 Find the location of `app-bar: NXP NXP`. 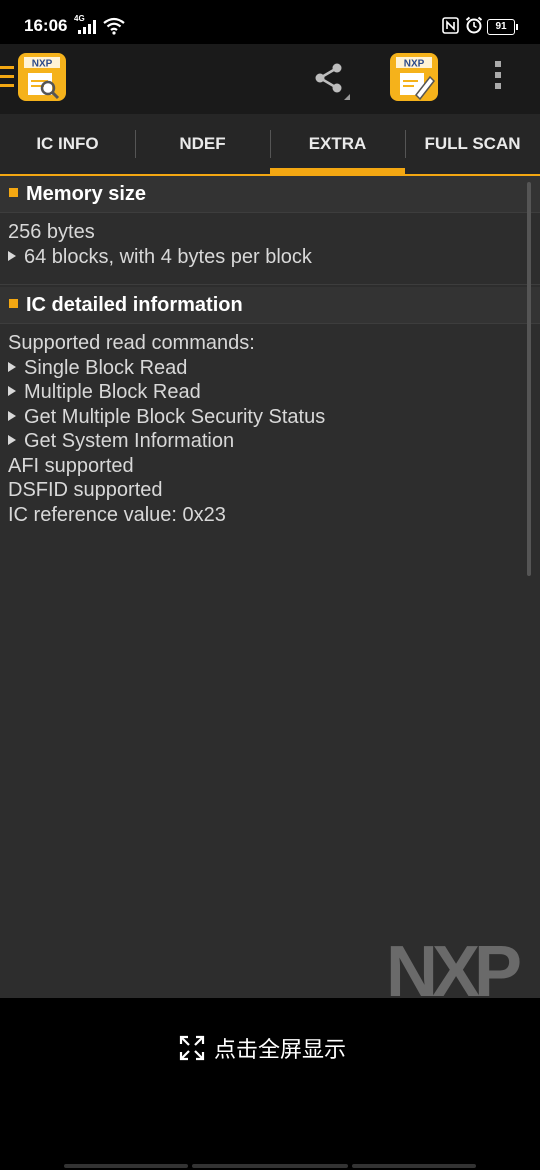

app-bar: NXP NXP is located at coordinates (270, 79).